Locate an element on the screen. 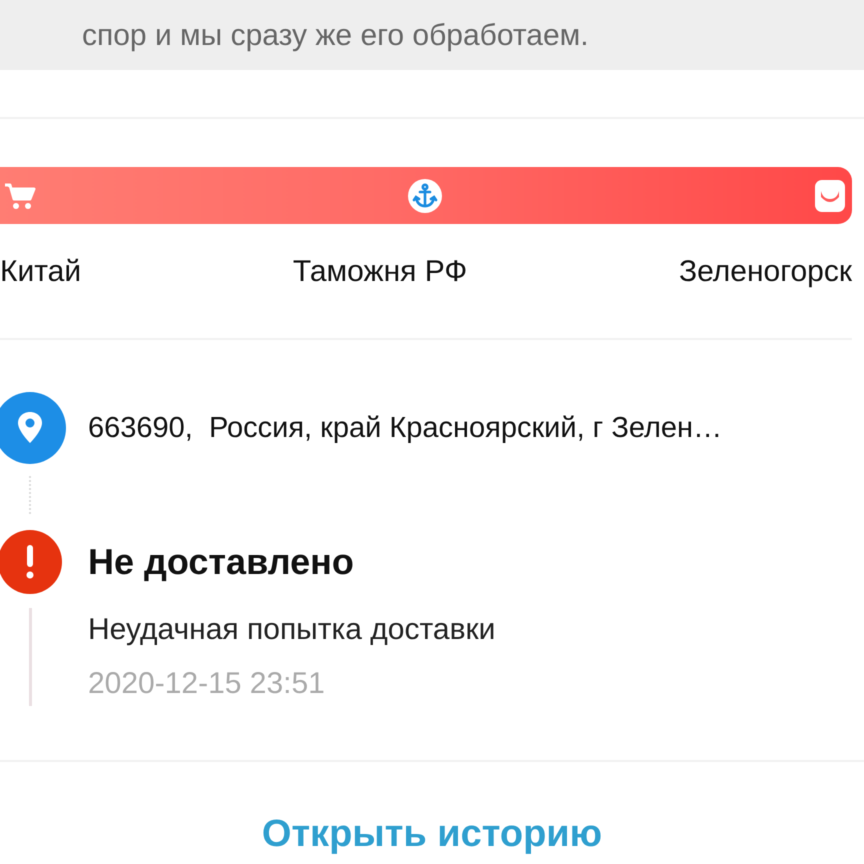 The height and width of the screenshot is (864, 864). status-description: Неудачная попытка доставки is located at coordinates (292, 630).